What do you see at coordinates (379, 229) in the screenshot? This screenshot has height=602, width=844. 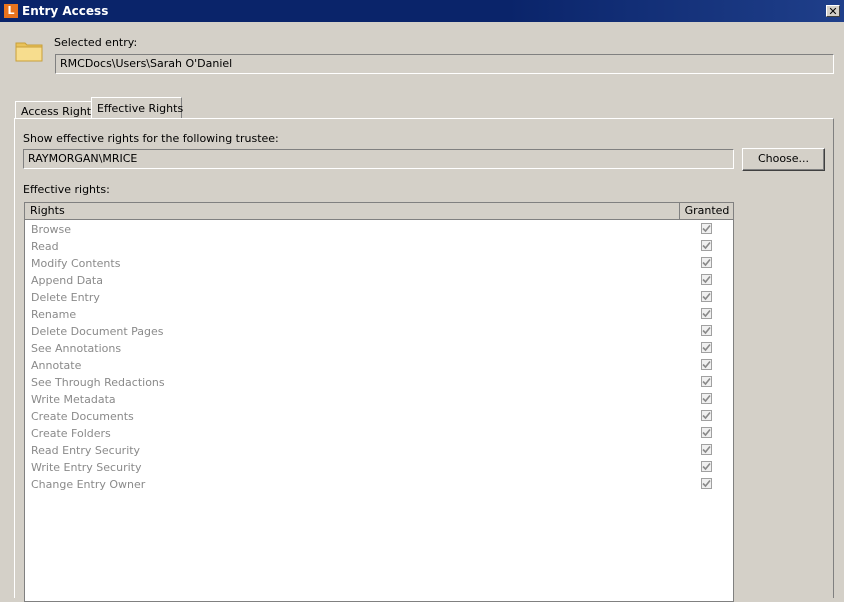 I see `table-row: Browse` at bounding box center [379, 229].